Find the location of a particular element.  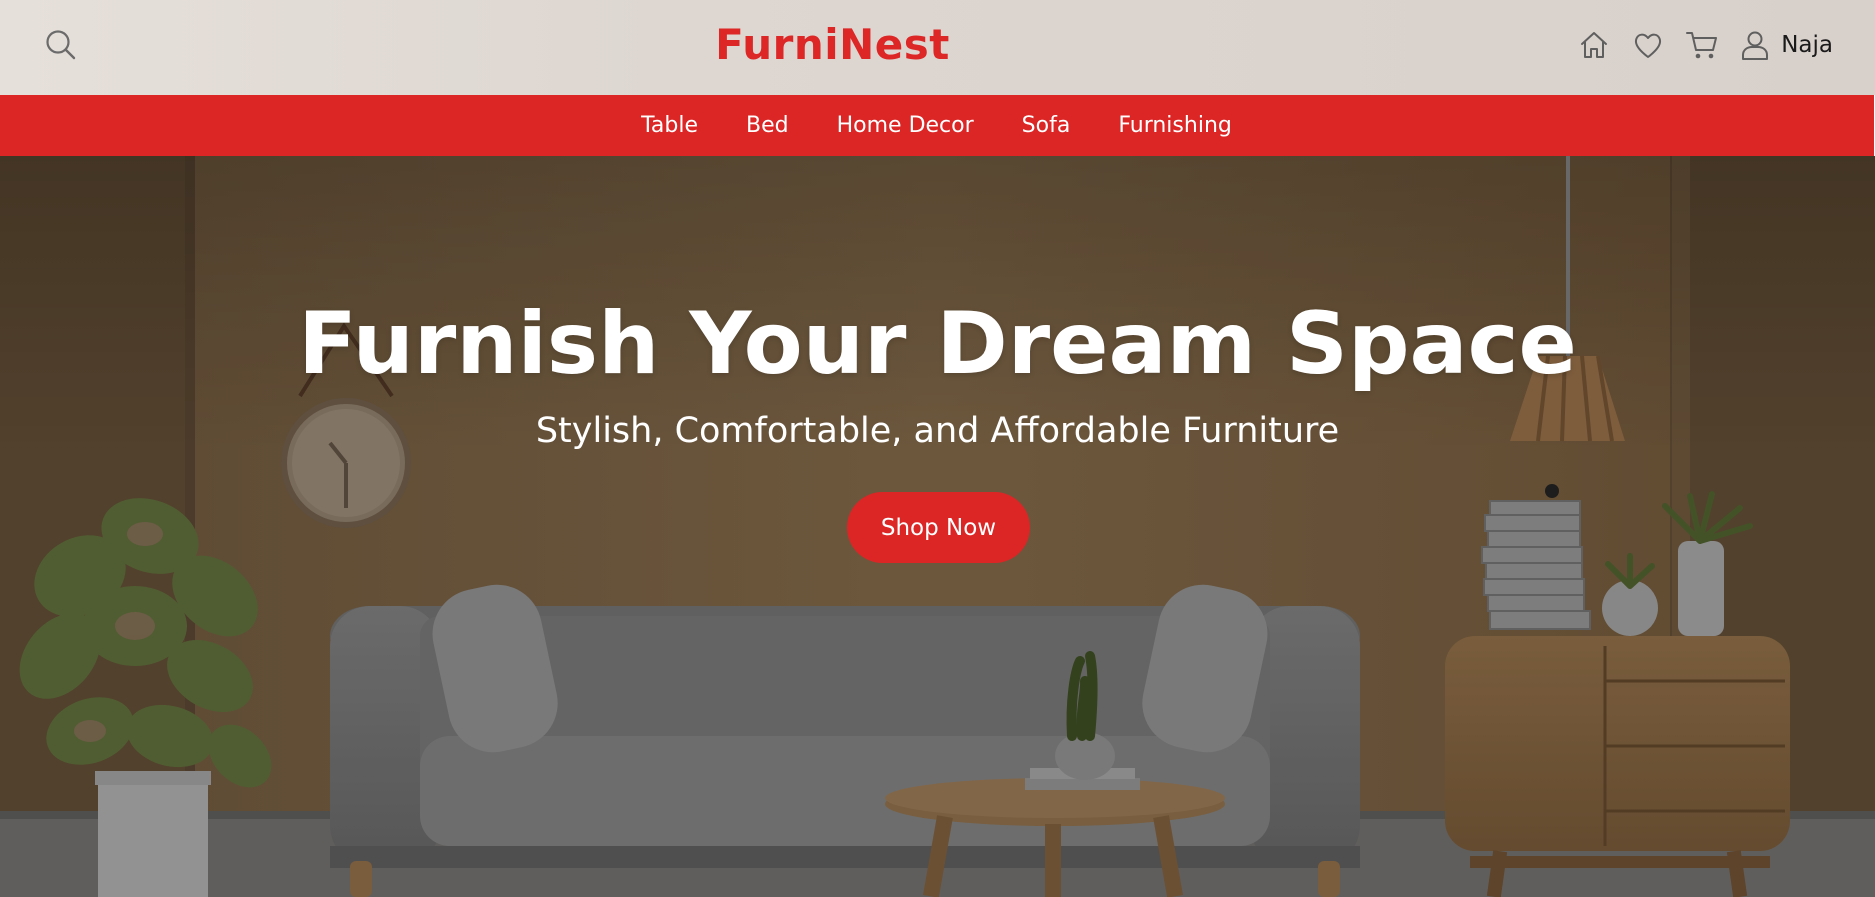

hero-title: Furnish Your Dream Space is located at coordinates (937, 344).